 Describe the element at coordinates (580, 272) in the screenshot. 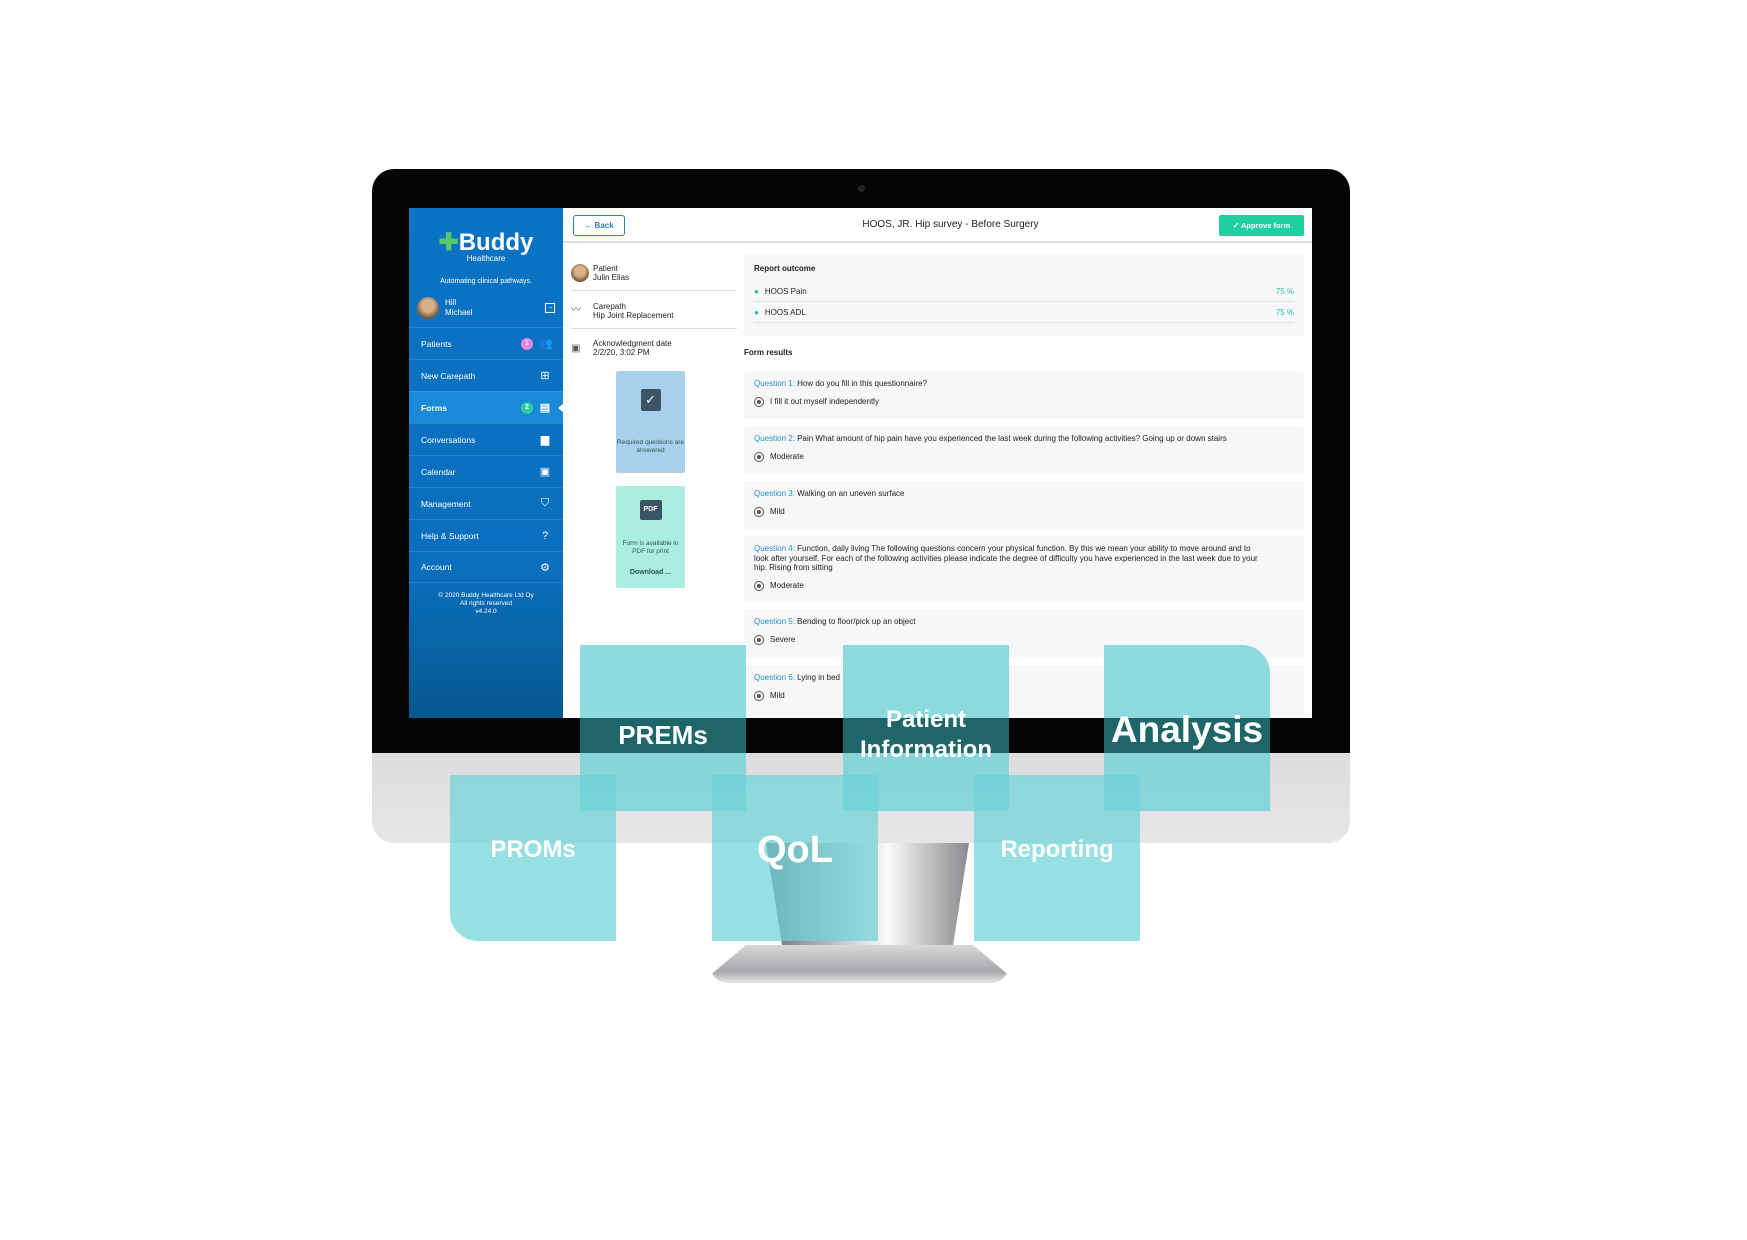

I see `patient-avatar` at that location.